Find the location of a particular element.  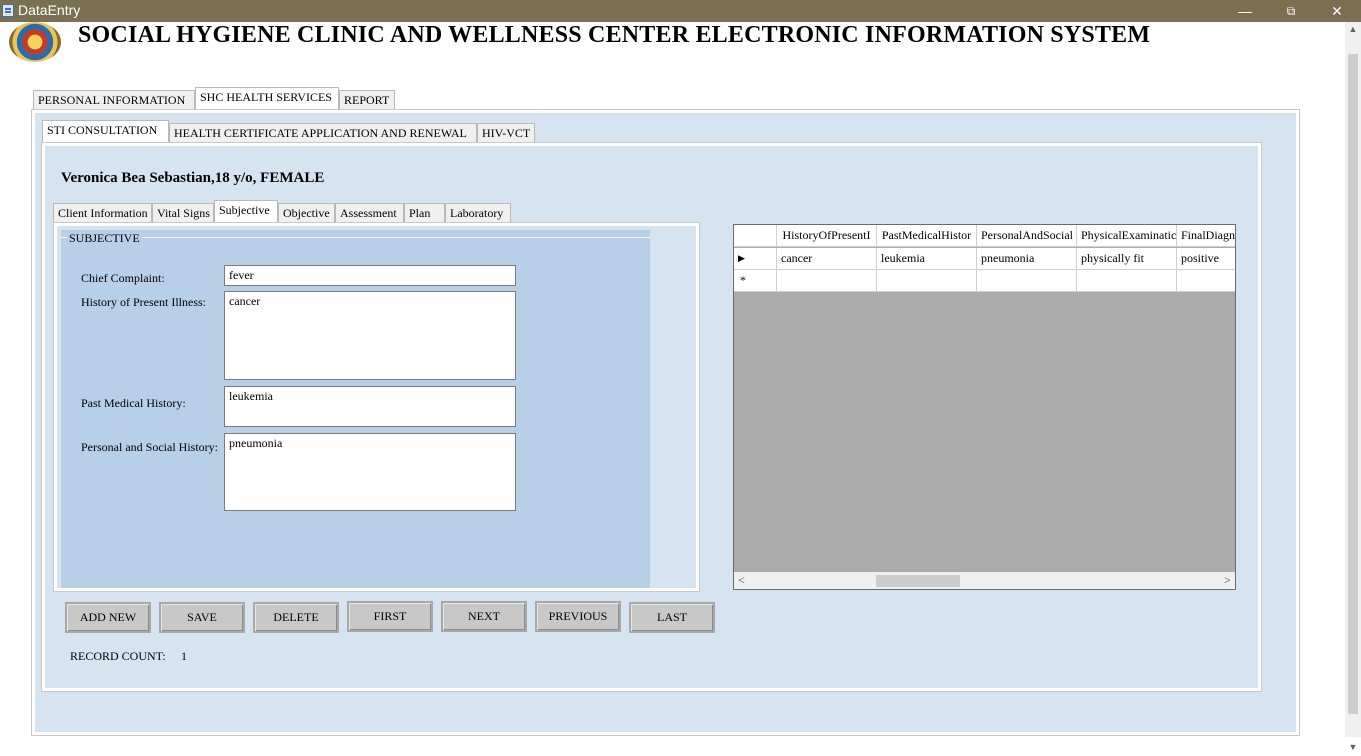

chief-complaint-label: Chief Complaint: is located at coordinates (123, 278).